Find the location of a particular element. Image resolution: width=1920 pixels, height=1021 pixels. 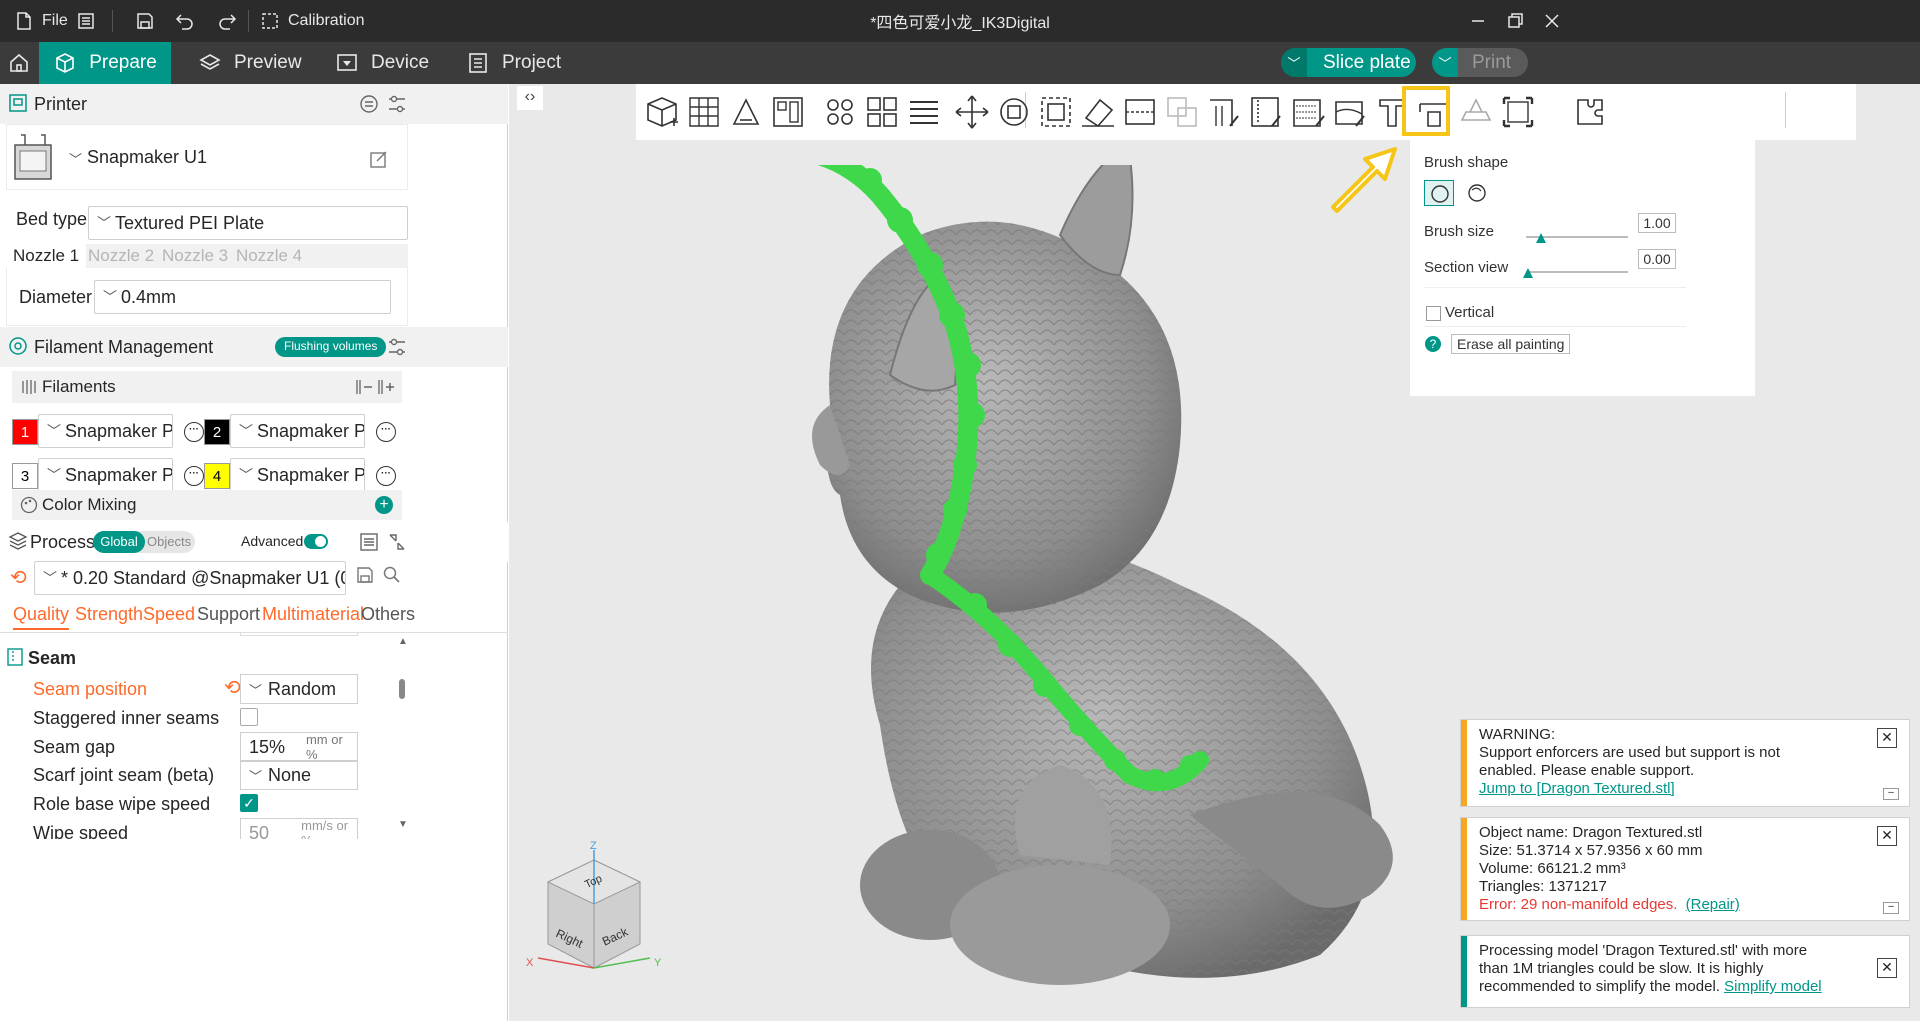

save-button is located at coordinates (145, 21).